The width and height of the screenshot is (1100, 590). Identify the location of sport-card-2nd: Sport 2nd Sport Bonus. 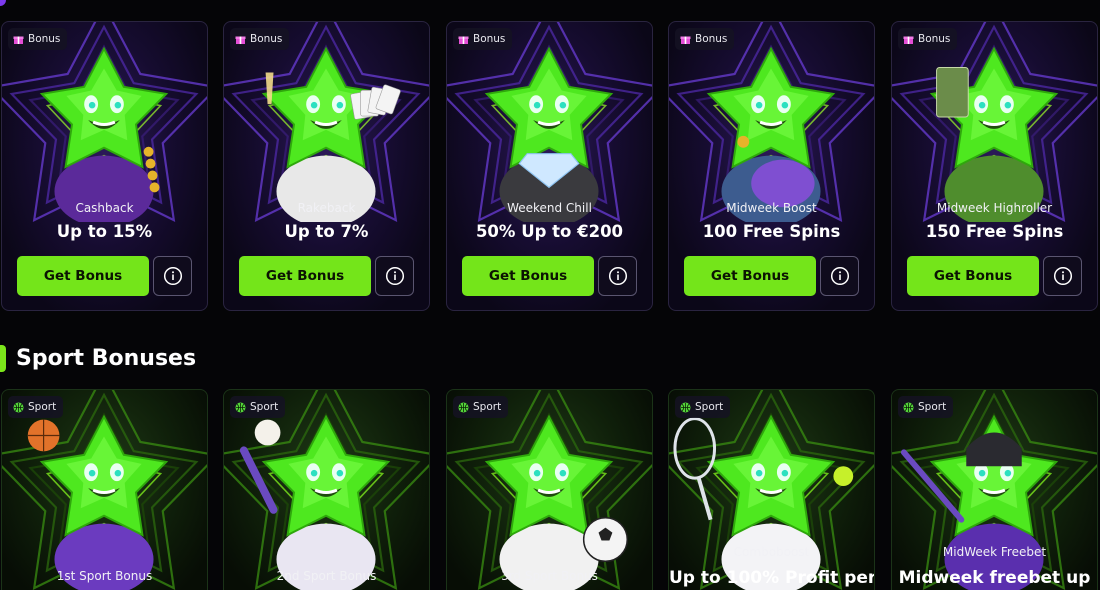
(326, 489).